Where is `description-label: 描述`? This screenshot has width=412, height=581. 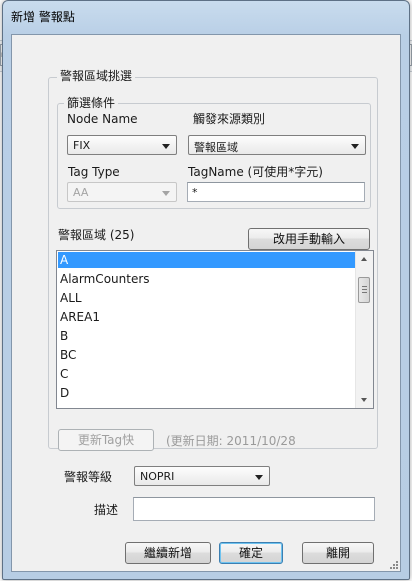
description-label: 描述 is located at coordinates (106, 510).